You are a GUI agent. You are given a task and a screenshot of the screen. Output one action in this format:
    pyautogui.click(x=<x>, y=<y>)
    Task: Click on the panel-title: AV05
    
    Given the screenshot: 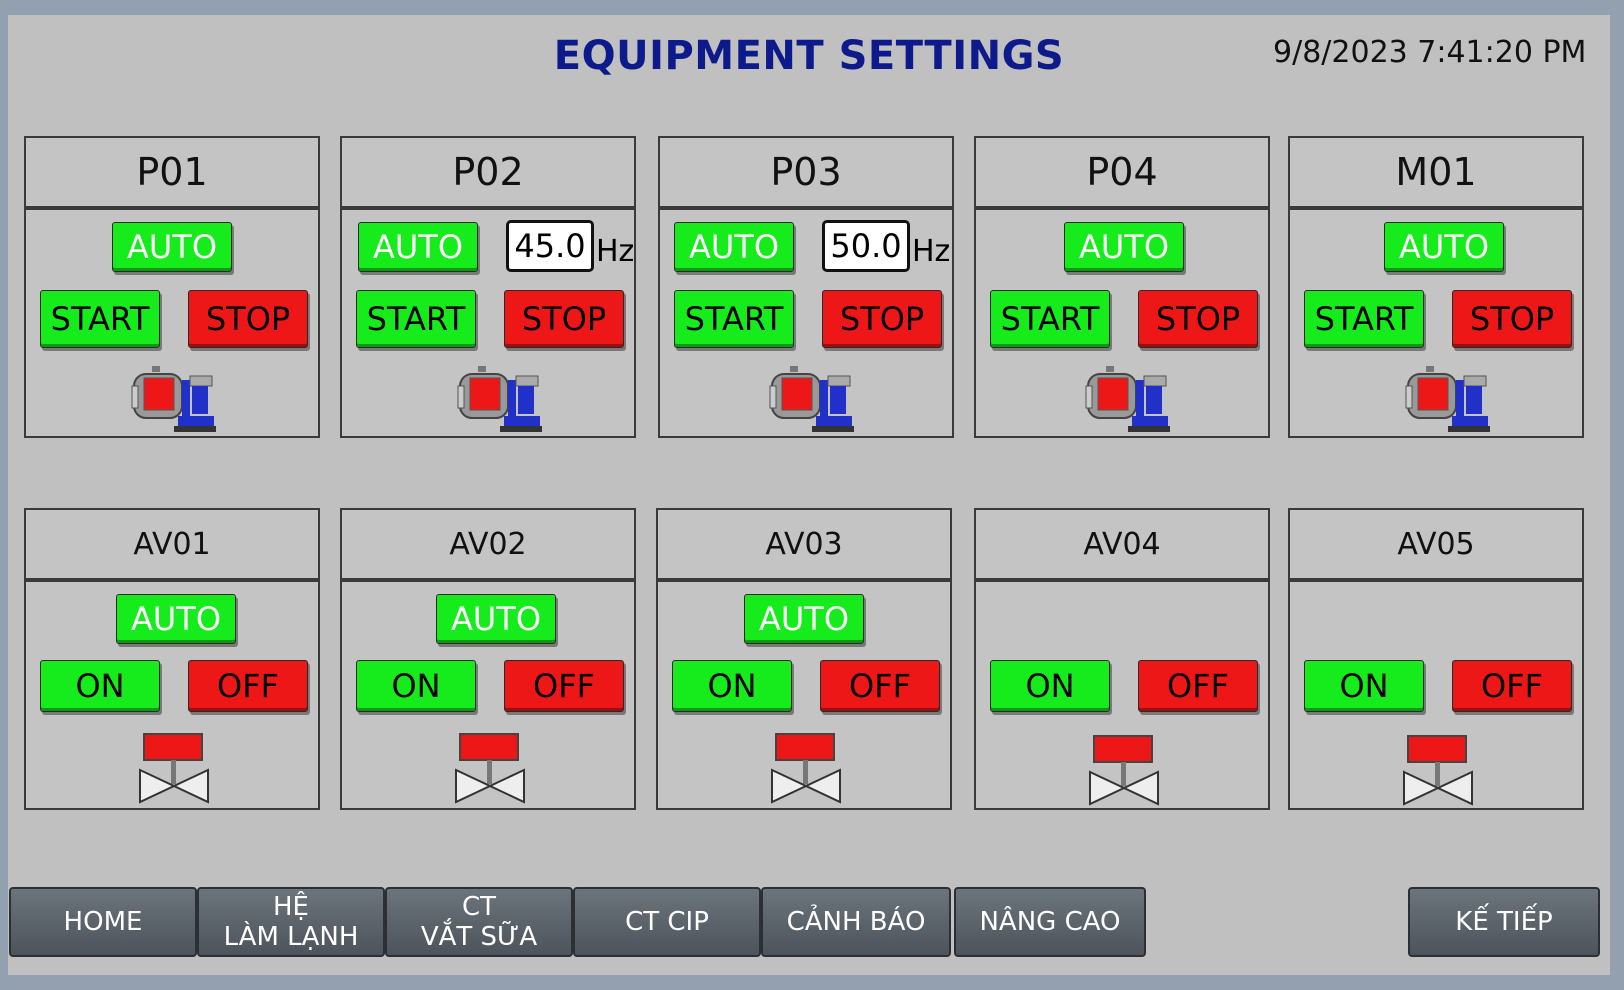 What is the action you would take?
    pyautogui.click(x=1436, y=546)
    